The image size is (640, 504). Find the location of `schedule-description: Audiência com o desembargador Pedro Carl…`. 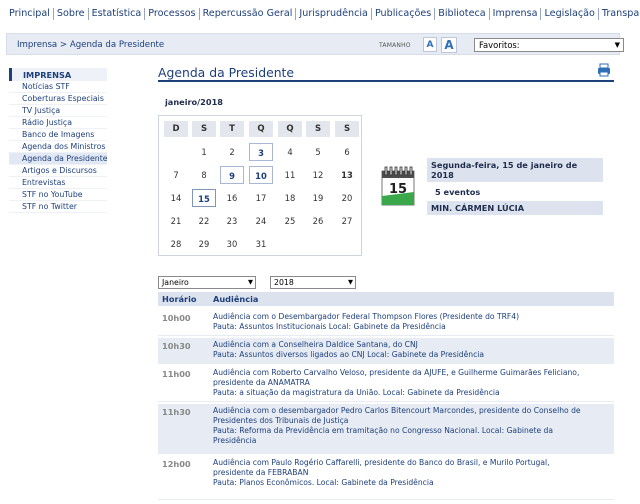

schedule-description: Audiência com o desembargador Pedro Carl… is located at coordinates (412, 426).